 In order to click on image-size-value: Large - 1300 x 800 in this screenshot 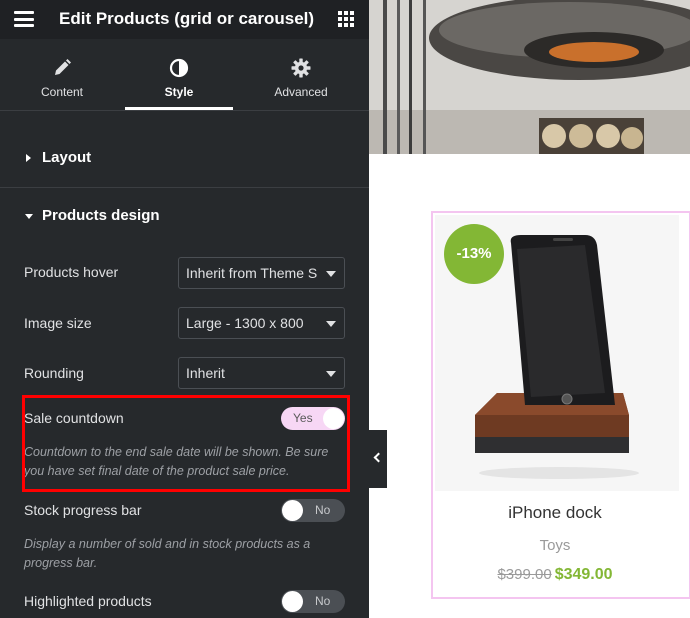, I will do `click(245, 323)`.